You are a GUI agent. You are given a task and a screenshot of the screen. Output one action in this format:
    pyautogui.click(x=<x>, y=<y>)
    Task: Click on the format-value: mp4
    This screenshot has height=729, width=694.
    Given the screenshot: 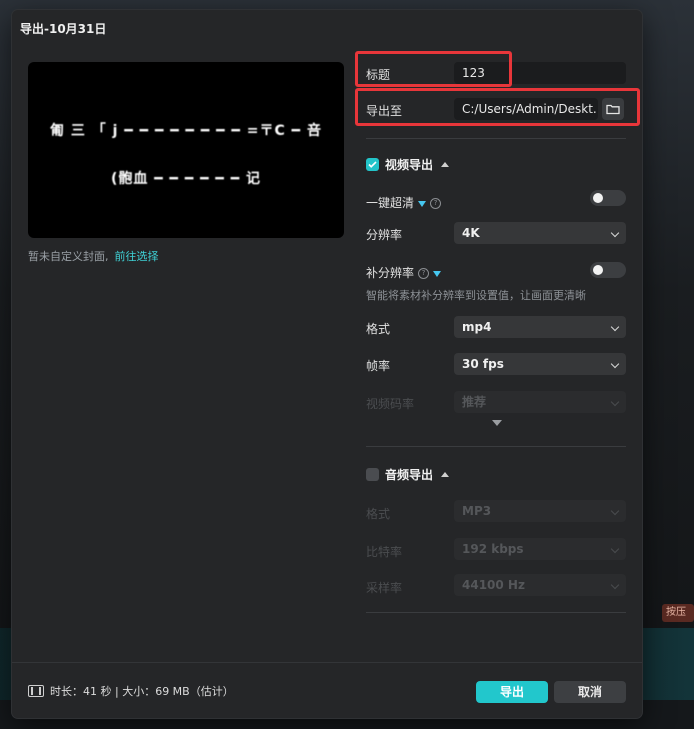 What is the action you would take?
    pyautogui.click(x=477, y=327)
    